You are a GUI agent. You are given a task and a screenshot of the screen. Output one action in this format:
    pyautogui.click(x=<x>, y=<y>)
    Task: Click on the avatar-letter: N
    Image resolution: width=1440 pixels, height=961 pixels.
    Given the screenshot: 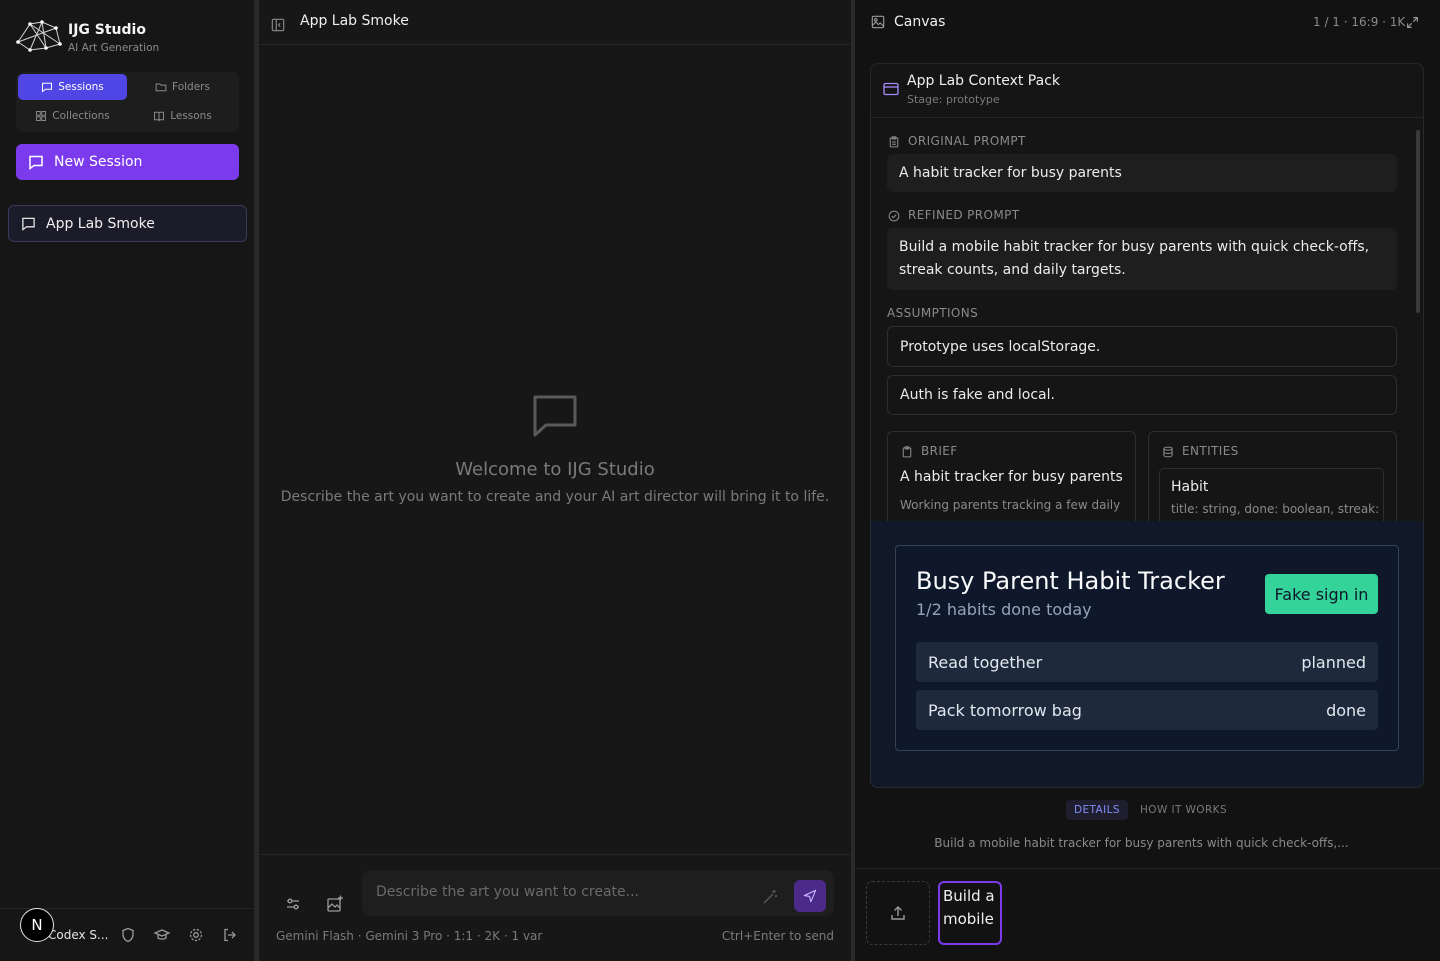 What is the action you would take?
    pyautogui.click(x=37, y=925)
    